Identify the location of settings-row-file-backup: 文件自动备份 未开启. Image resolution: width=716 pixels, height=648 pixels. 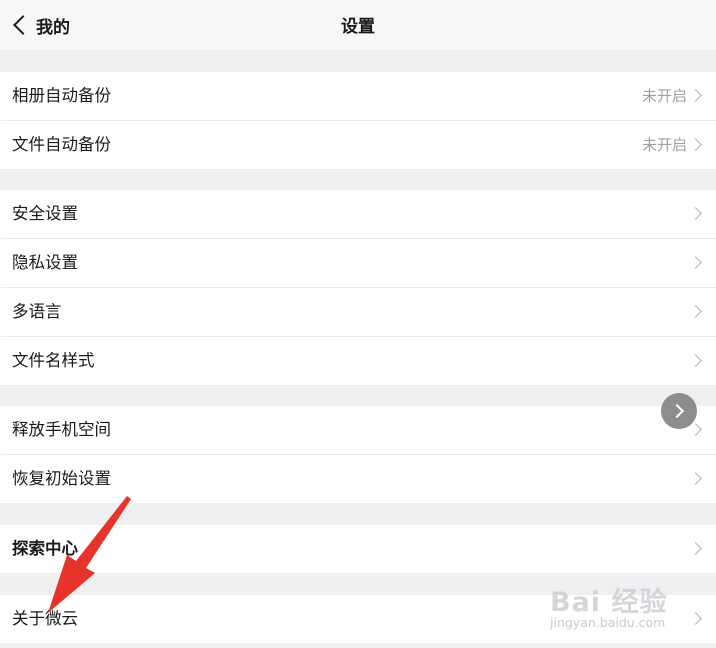
(358, 145).